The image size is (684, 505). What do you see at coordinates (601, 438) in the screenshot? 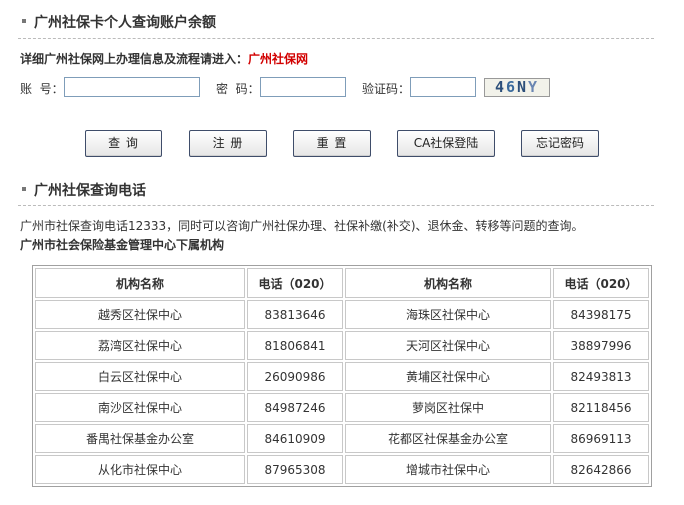
I see `phone-cell: 86969113` at bounding box center [601, 438].